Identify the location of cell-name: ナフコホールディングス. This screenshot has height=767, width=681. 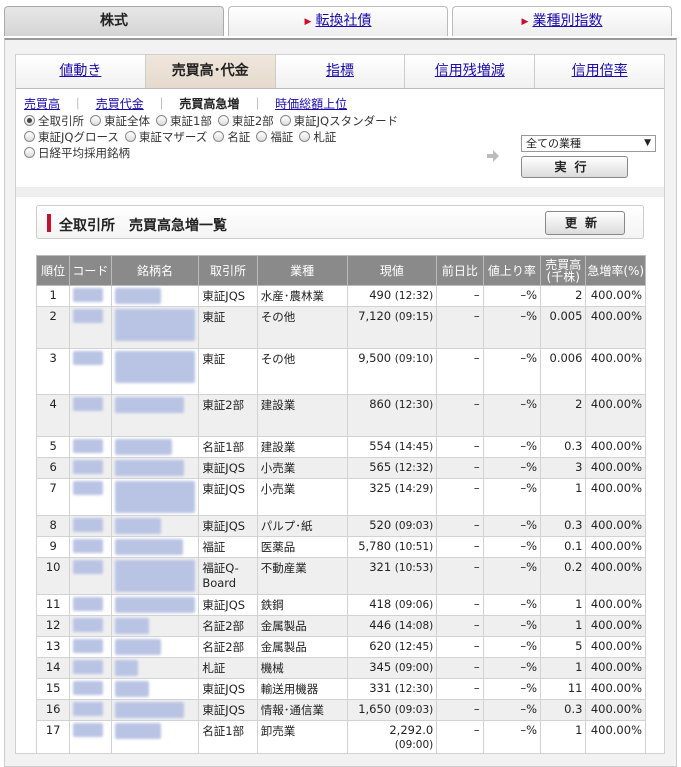
(155, 497).